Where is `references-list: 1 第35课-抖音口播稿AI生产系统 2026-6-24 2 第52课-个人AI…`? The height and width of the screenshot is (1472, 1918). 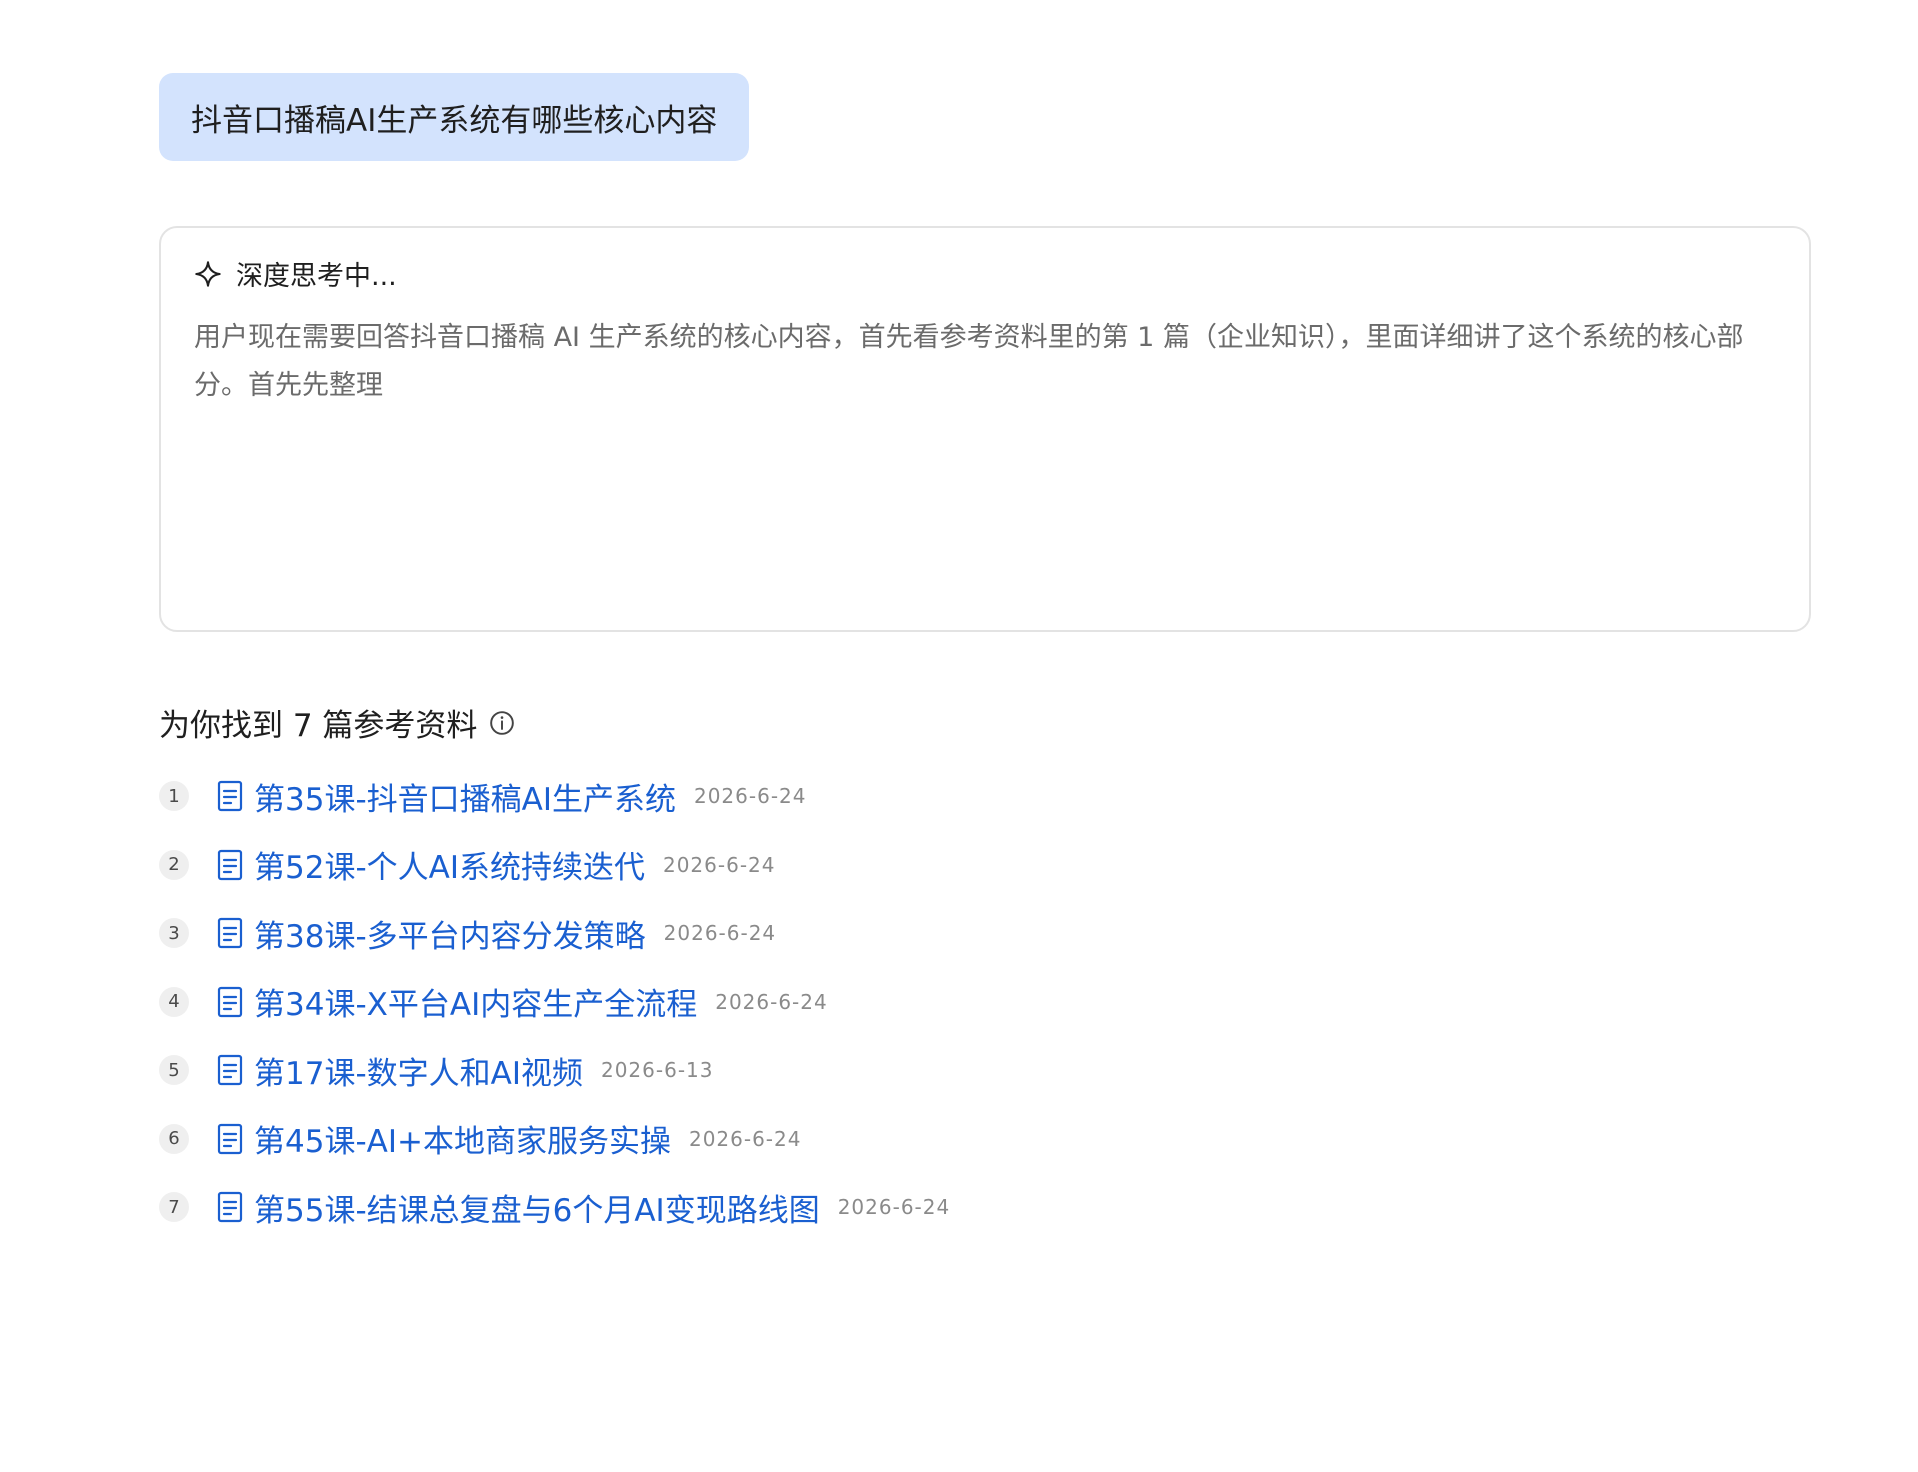
references-list: 1 第35课-抖音口播稿AI生产系统 2026-6-24 2 第52课-个人AI… is located at coordinates (554, 1002).